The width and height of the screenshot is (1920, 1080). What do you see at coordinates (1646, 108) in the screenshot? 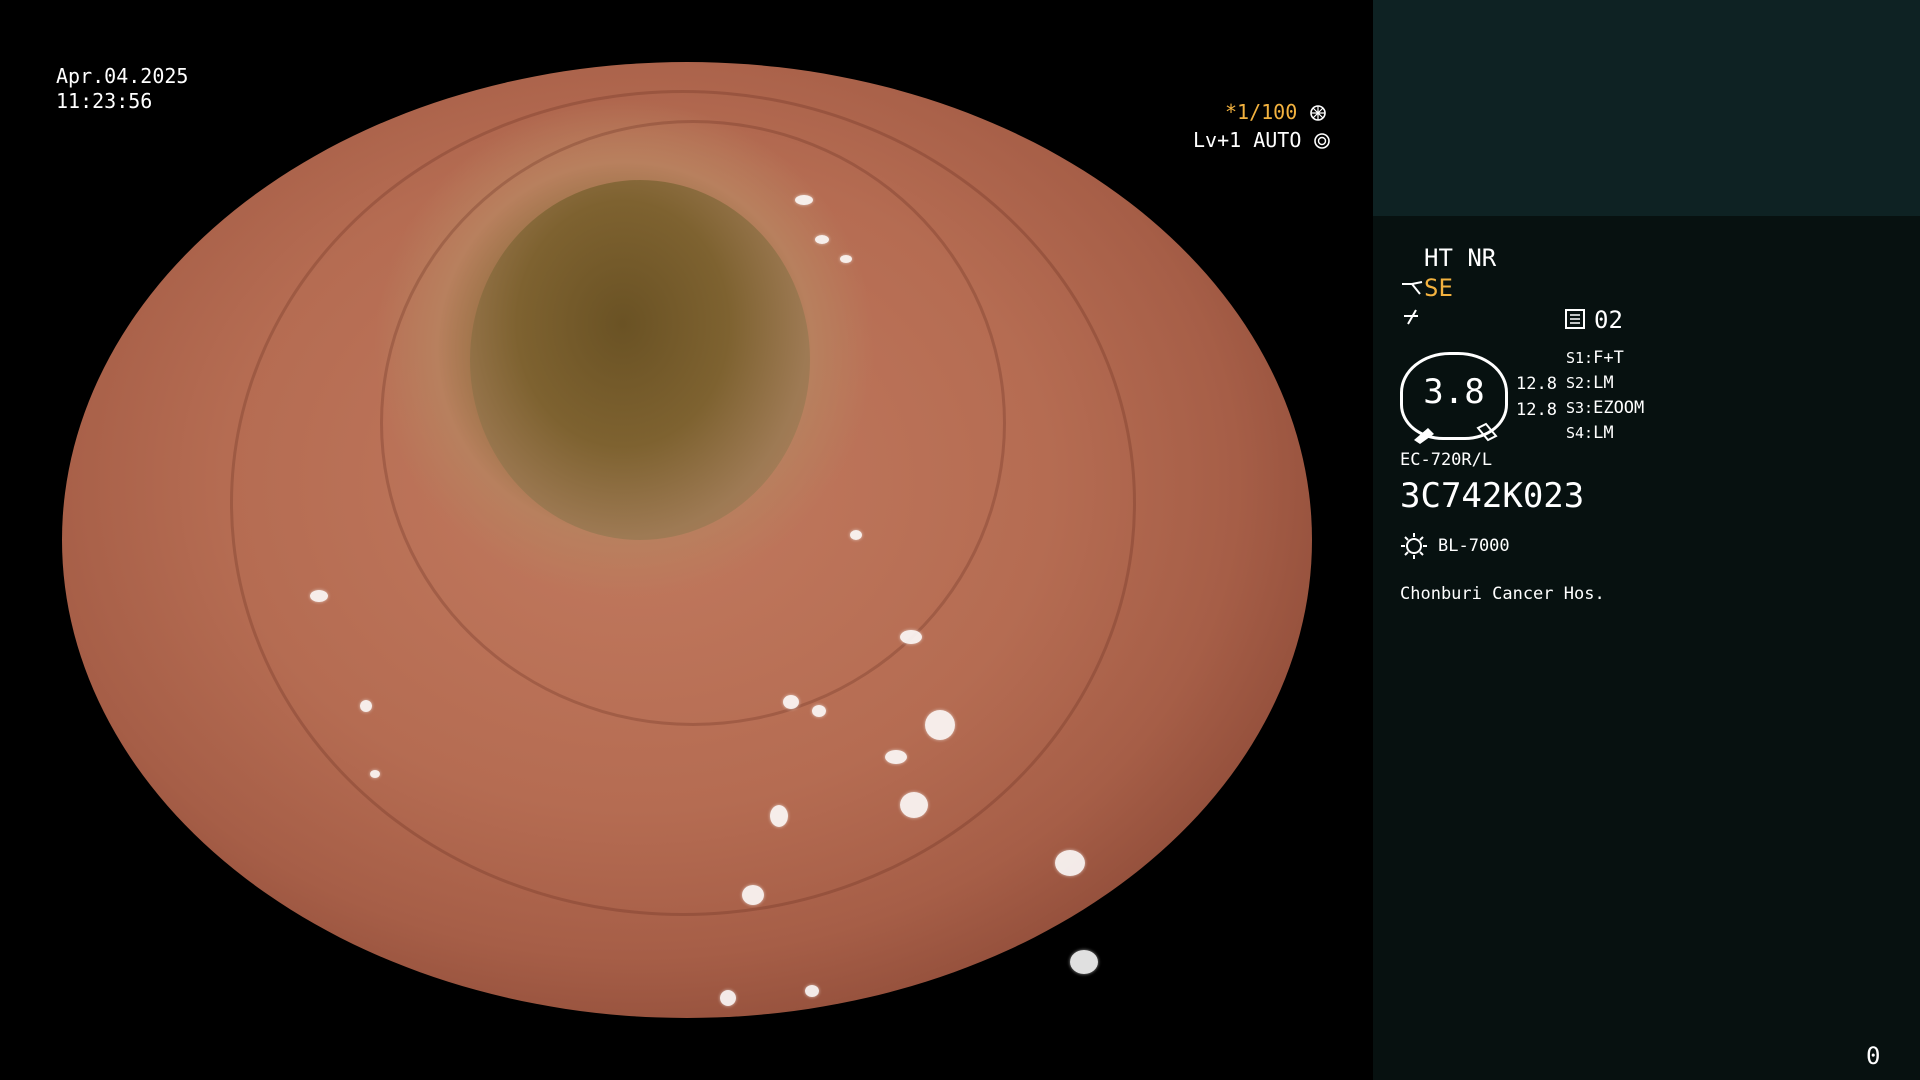
I see `info-panel-header` at bounding box center [1646, 108].